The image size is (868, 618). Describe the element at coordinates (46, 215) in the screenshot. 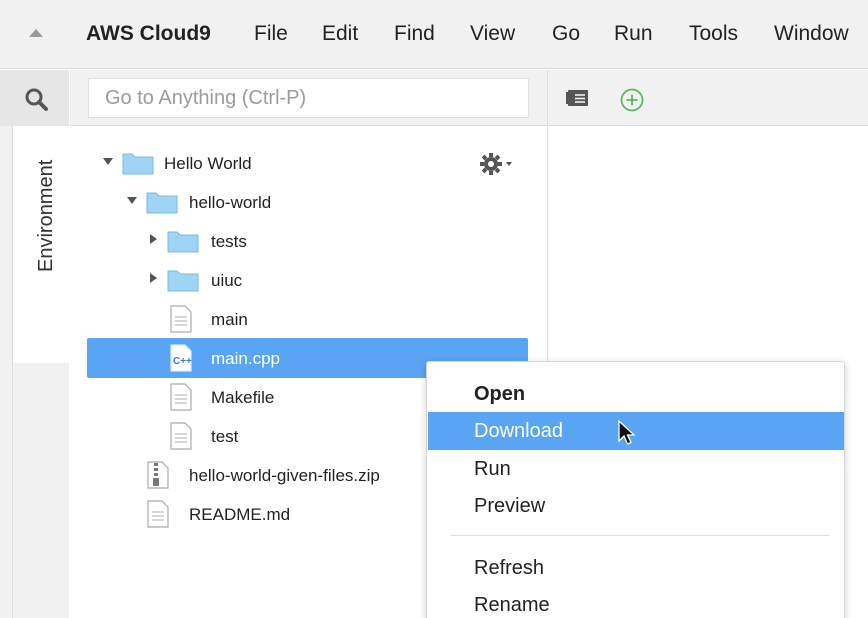

I see `environment-tab-label: Environment` at that location.